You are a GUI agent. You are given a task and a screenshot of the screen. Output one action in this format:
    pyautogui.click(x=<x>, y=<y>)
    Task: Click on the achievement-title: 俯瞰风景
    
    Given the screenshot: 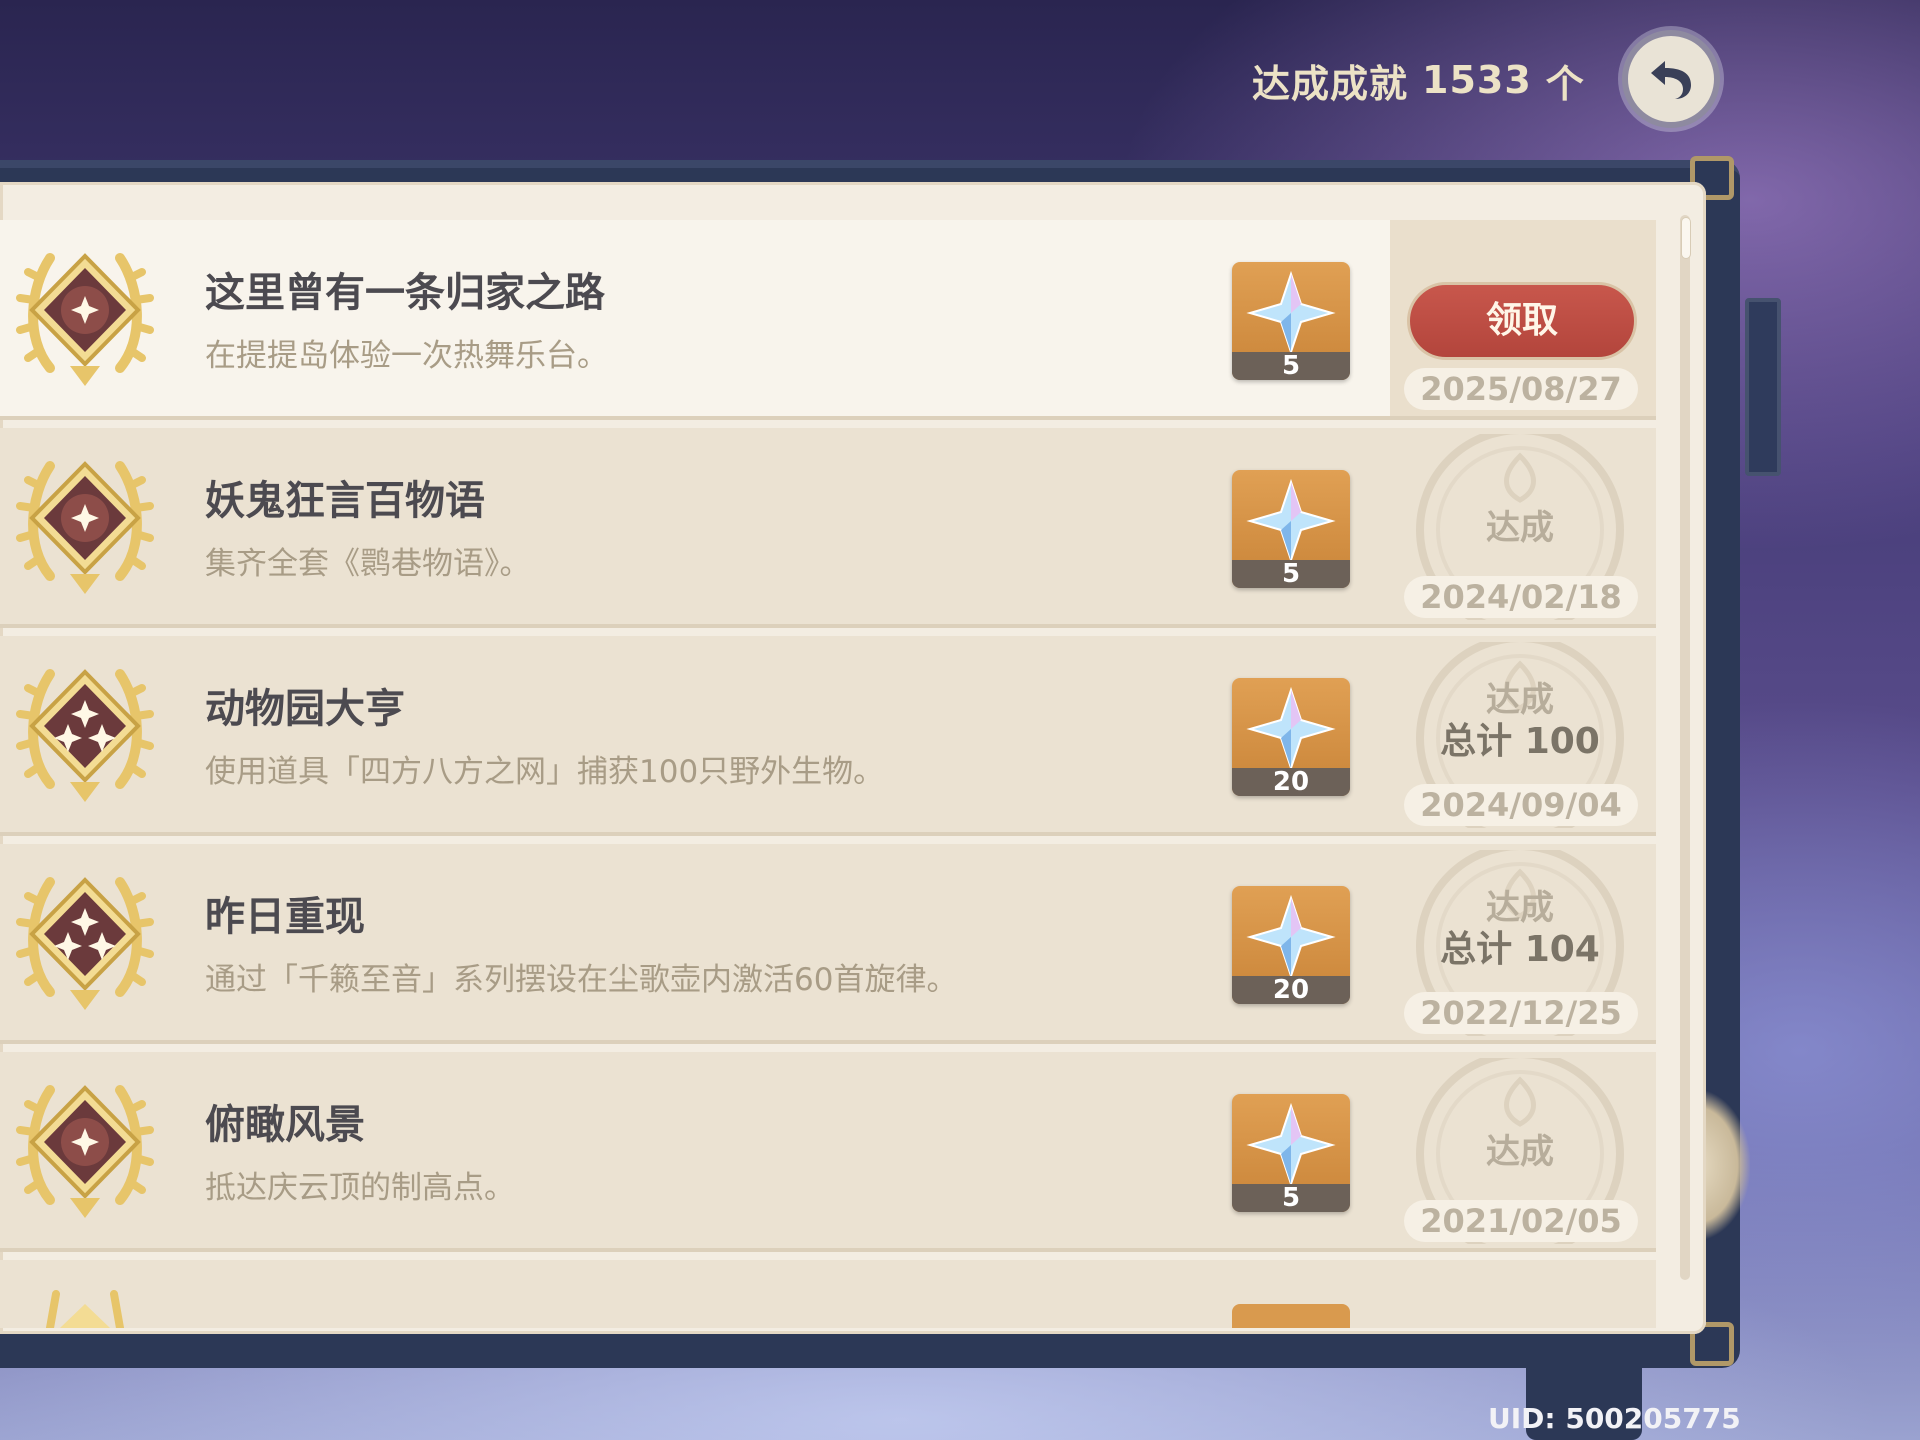 What is the action you would take?
    pyautogui.click(x=285, y=1125)
    